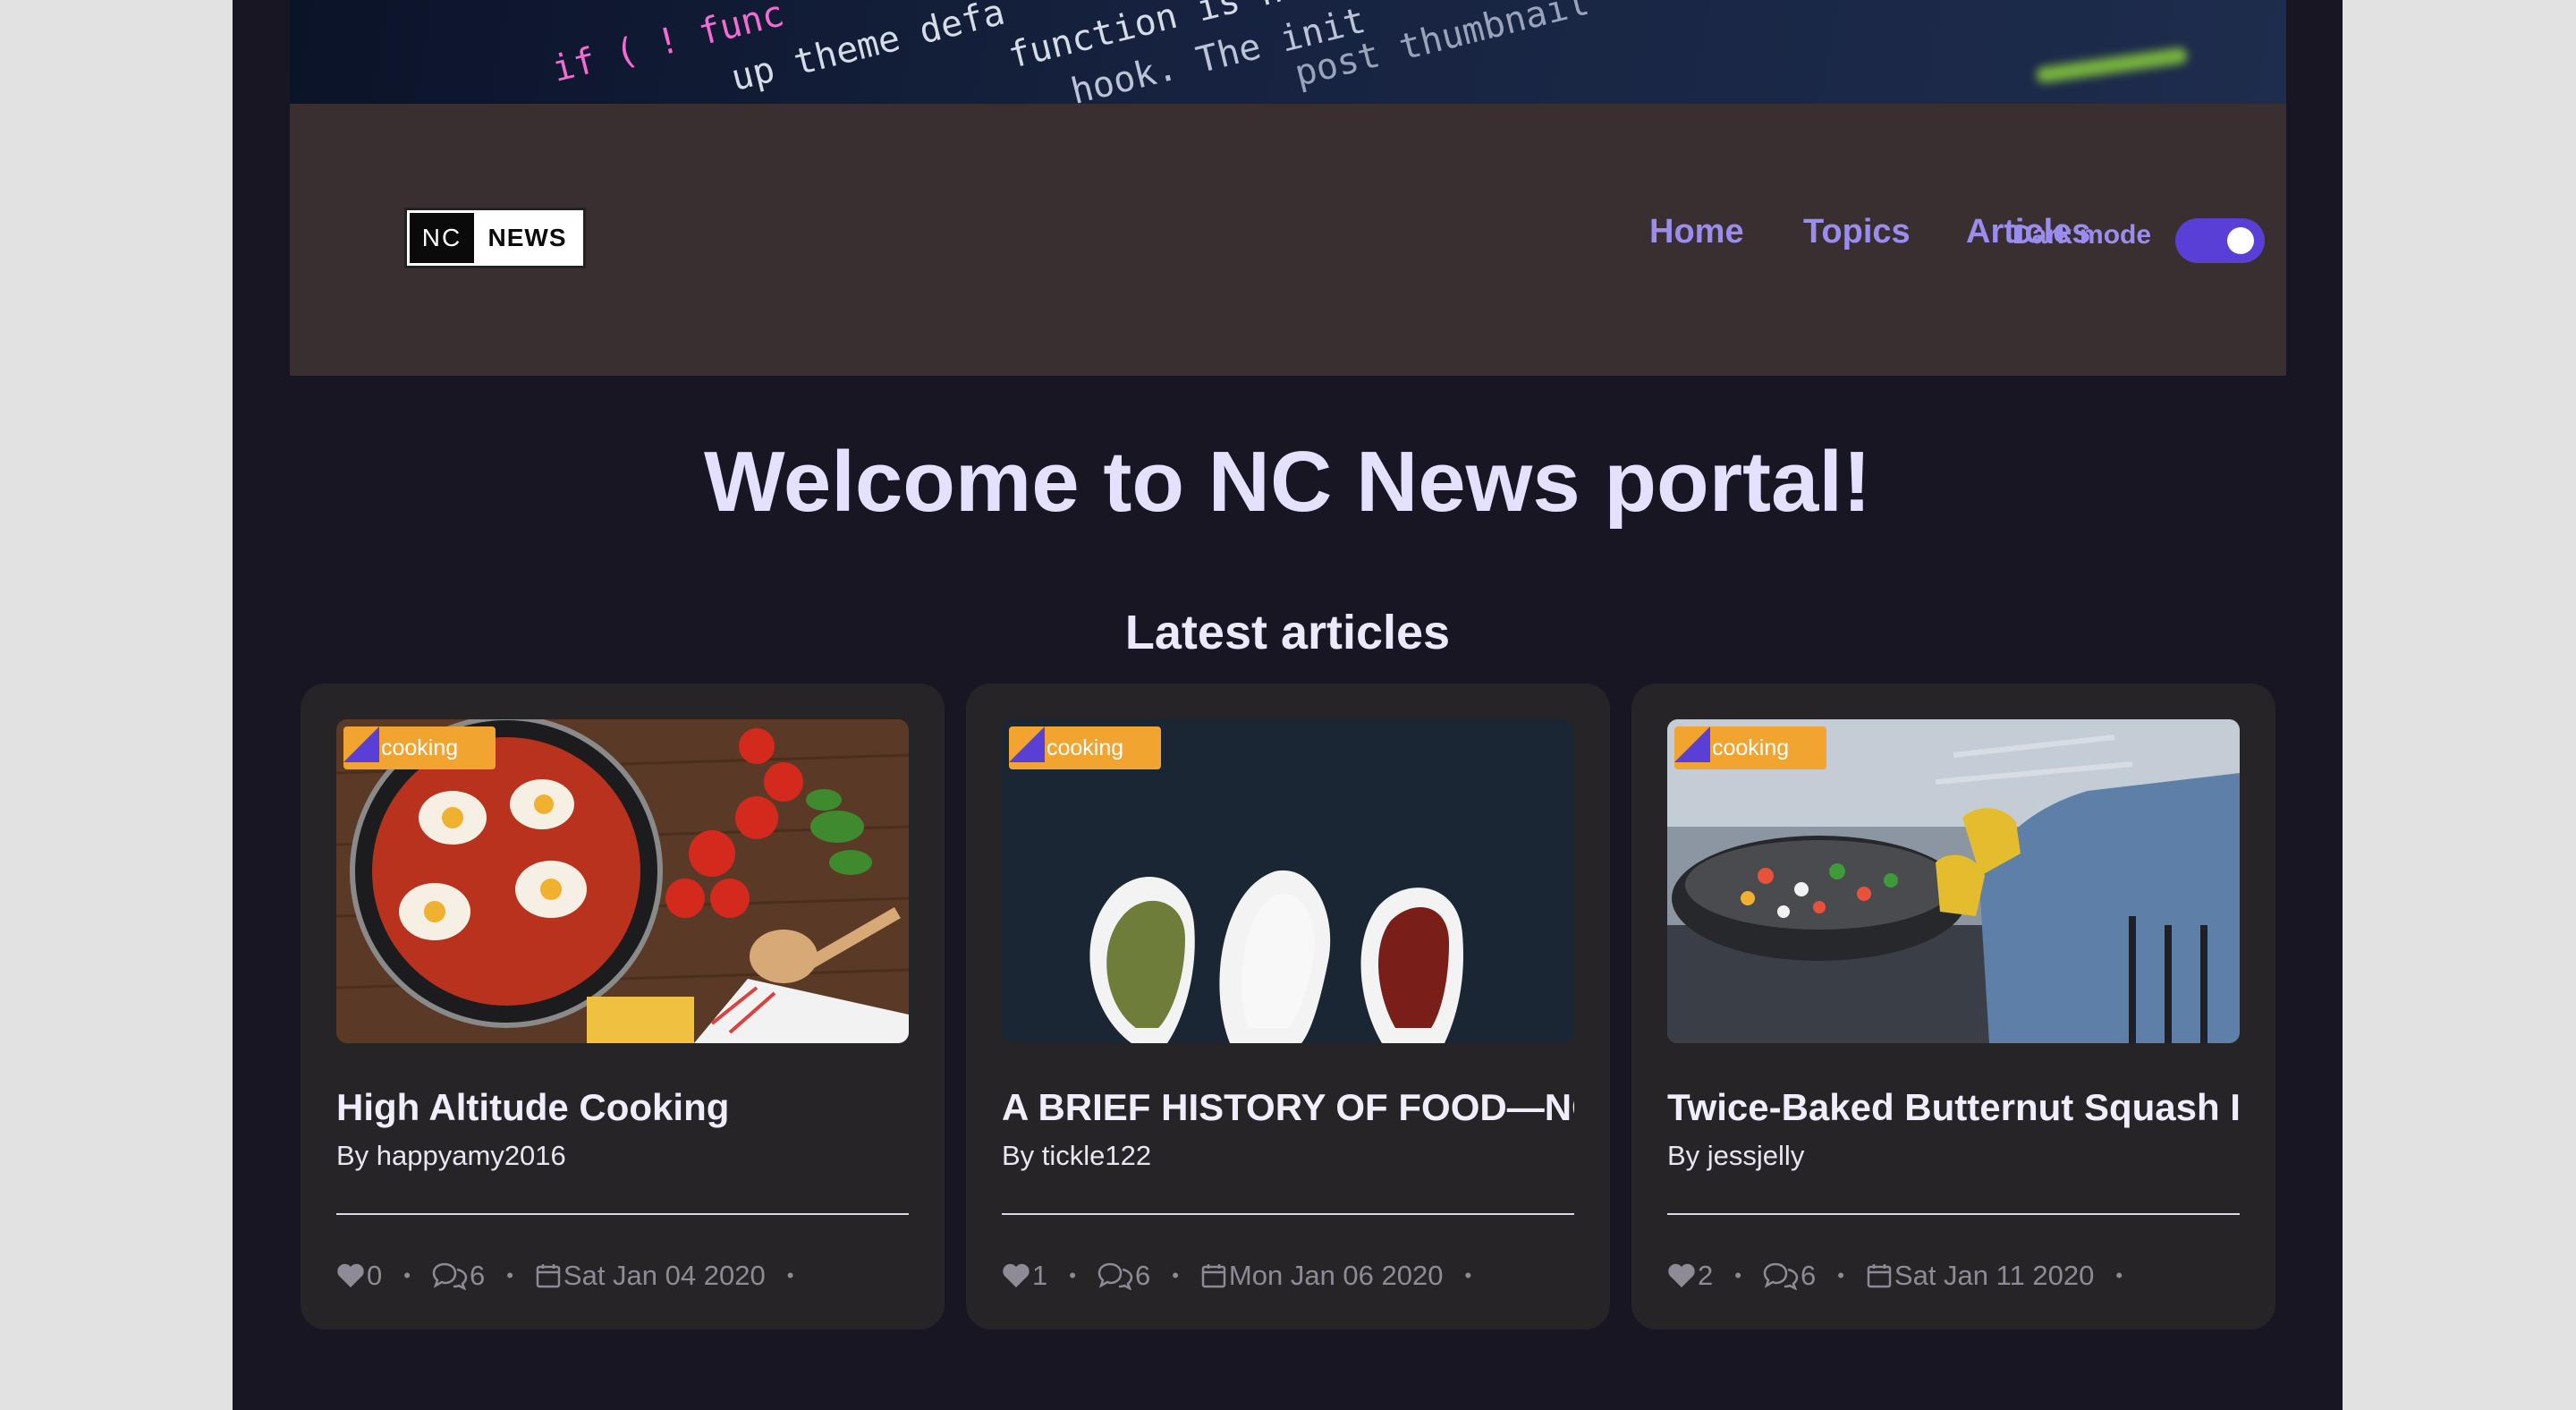 The width and height of the screenshot is (2576, 1410). Describe the element at coordinates (664, 1275) in the screenshot. I see `article-date: Sat Jan 04 2020` at that location.